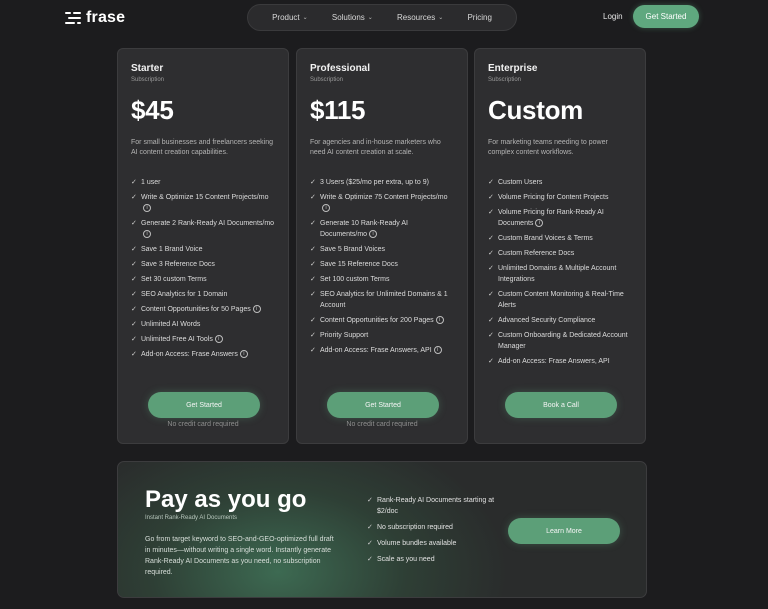 The image size is (768, 609). Describe the element at coordinates (564, 531) in the screenshot. I see `learn-more-button: Learn More` at that location.